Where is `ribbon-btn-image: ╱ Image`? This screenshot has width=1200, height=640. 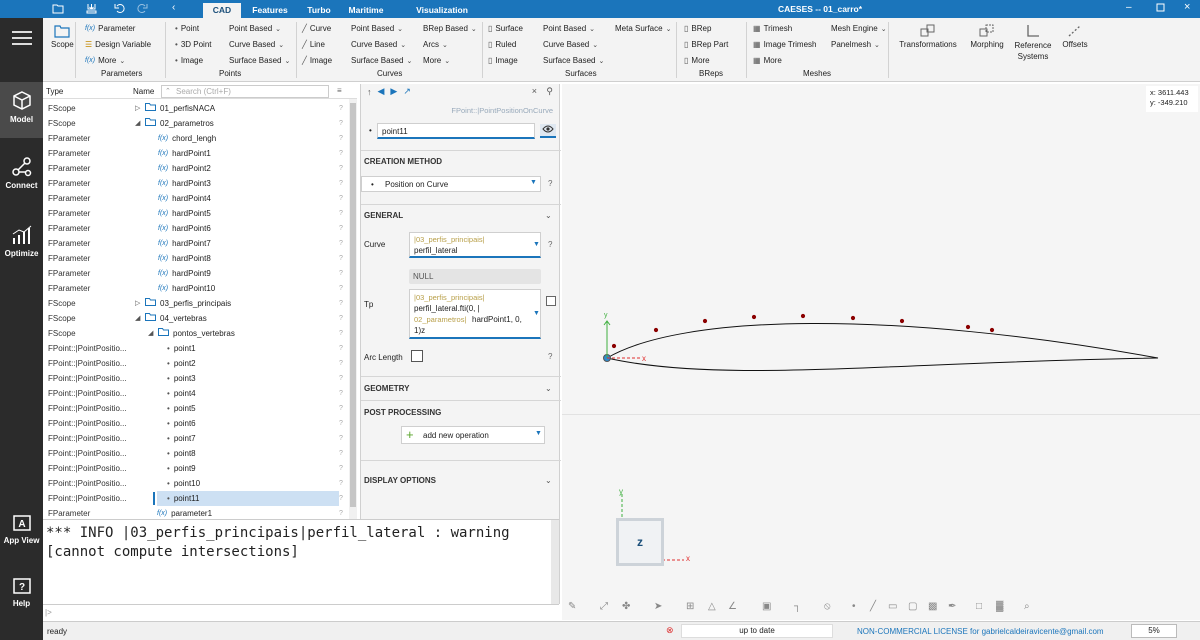 ribbon-btn-image: ╱ Image is located at coordinates (317, 60).